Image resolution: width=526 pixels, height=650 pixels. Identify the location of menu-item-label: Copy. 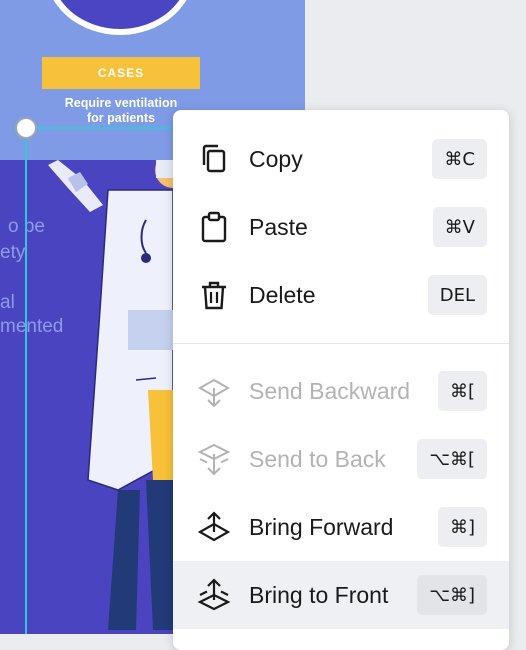
(276, 158).